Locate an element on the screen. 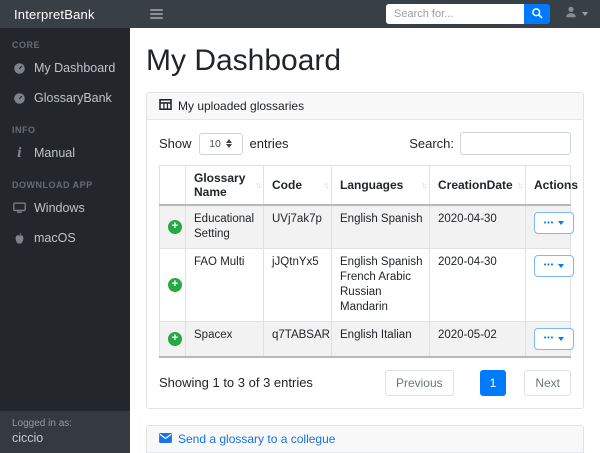 The width and height of the screenshot is (600, 453). sidebar-item-my-dashboard: My Dashboard is located at coordinates (65, 68).